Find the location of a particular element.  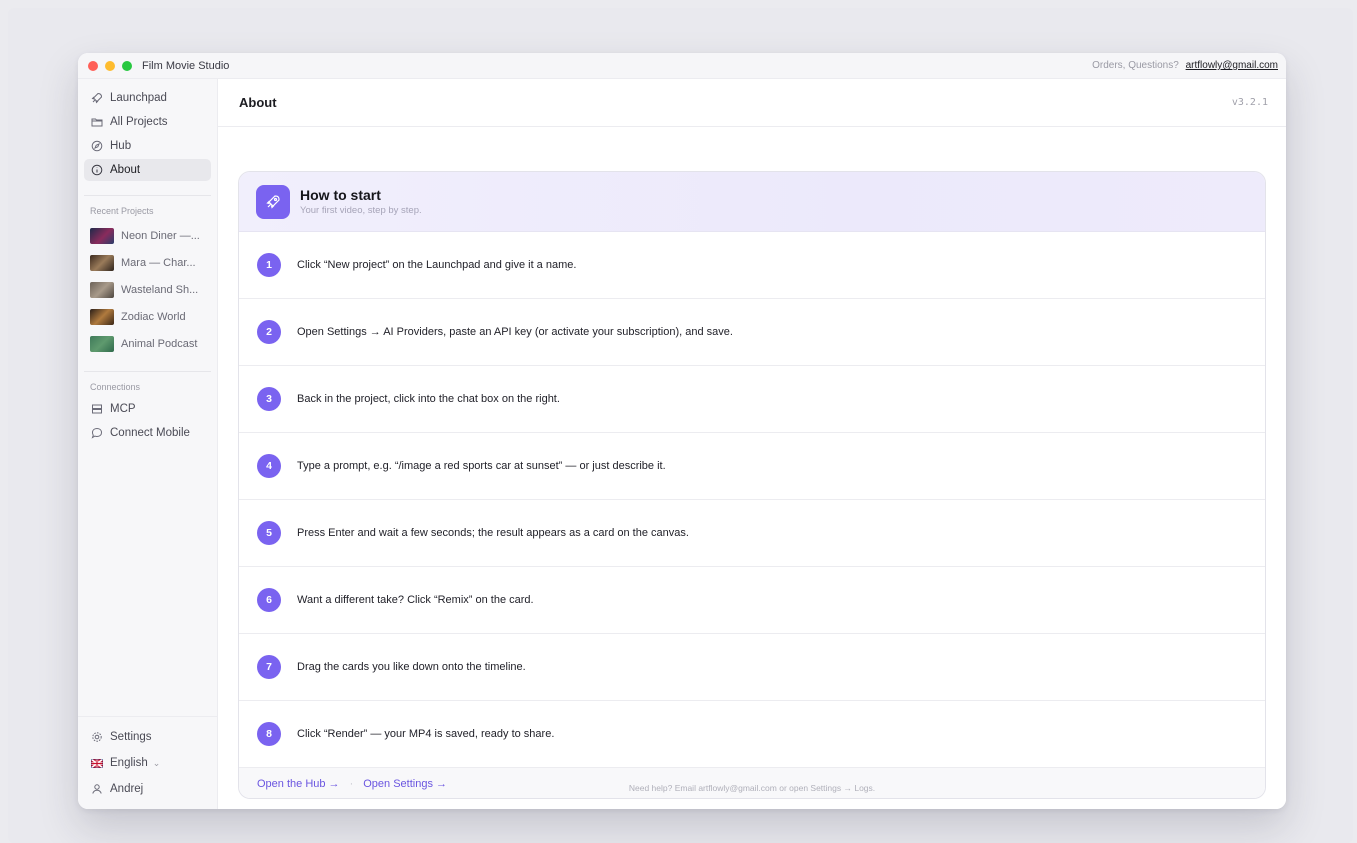

connections-heading: Connections is located at coordinates (115, 387).